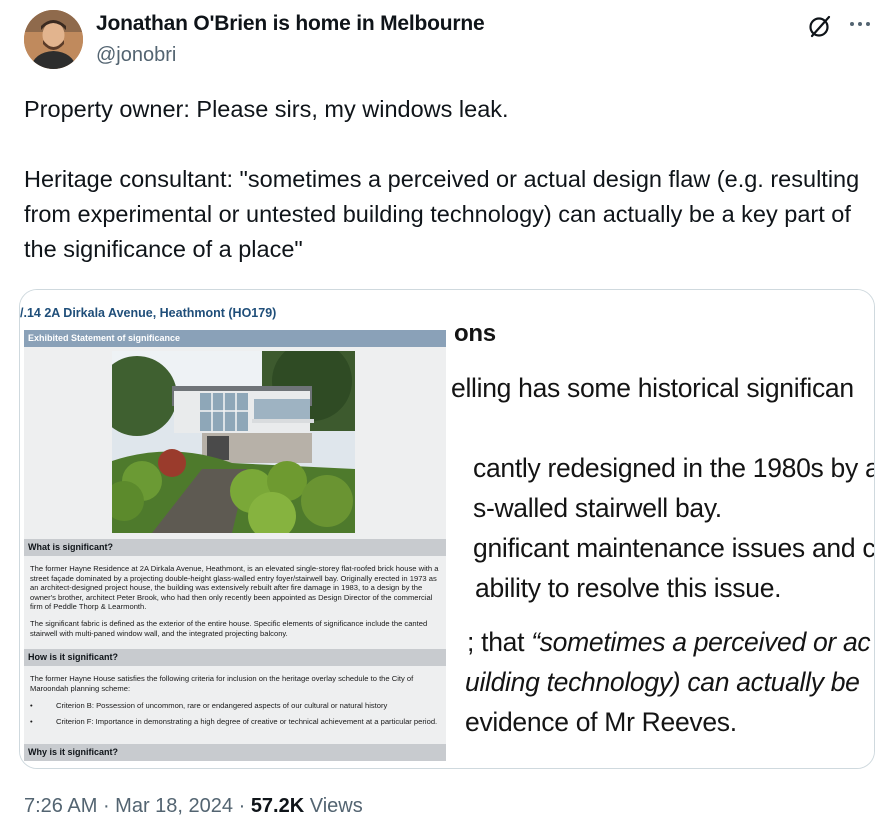 This screenshot has width=890, height=822. I want to click on avatar-image, so click(53, 39).